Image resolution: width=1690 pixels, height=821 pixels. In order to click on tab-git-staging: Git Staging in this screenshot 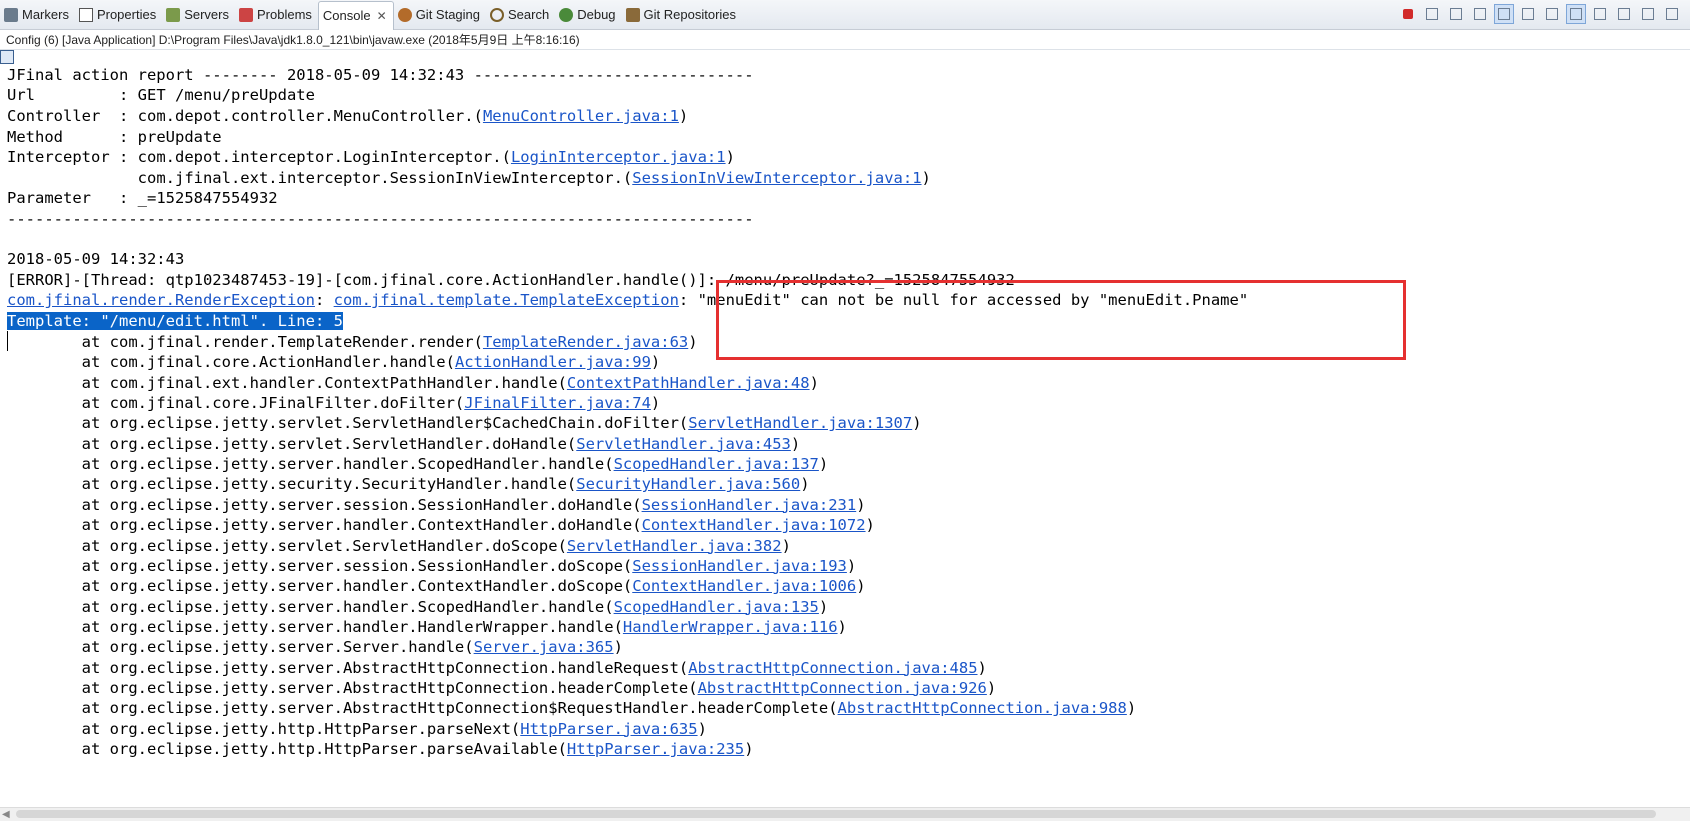, I will do `click(440, 15)`.